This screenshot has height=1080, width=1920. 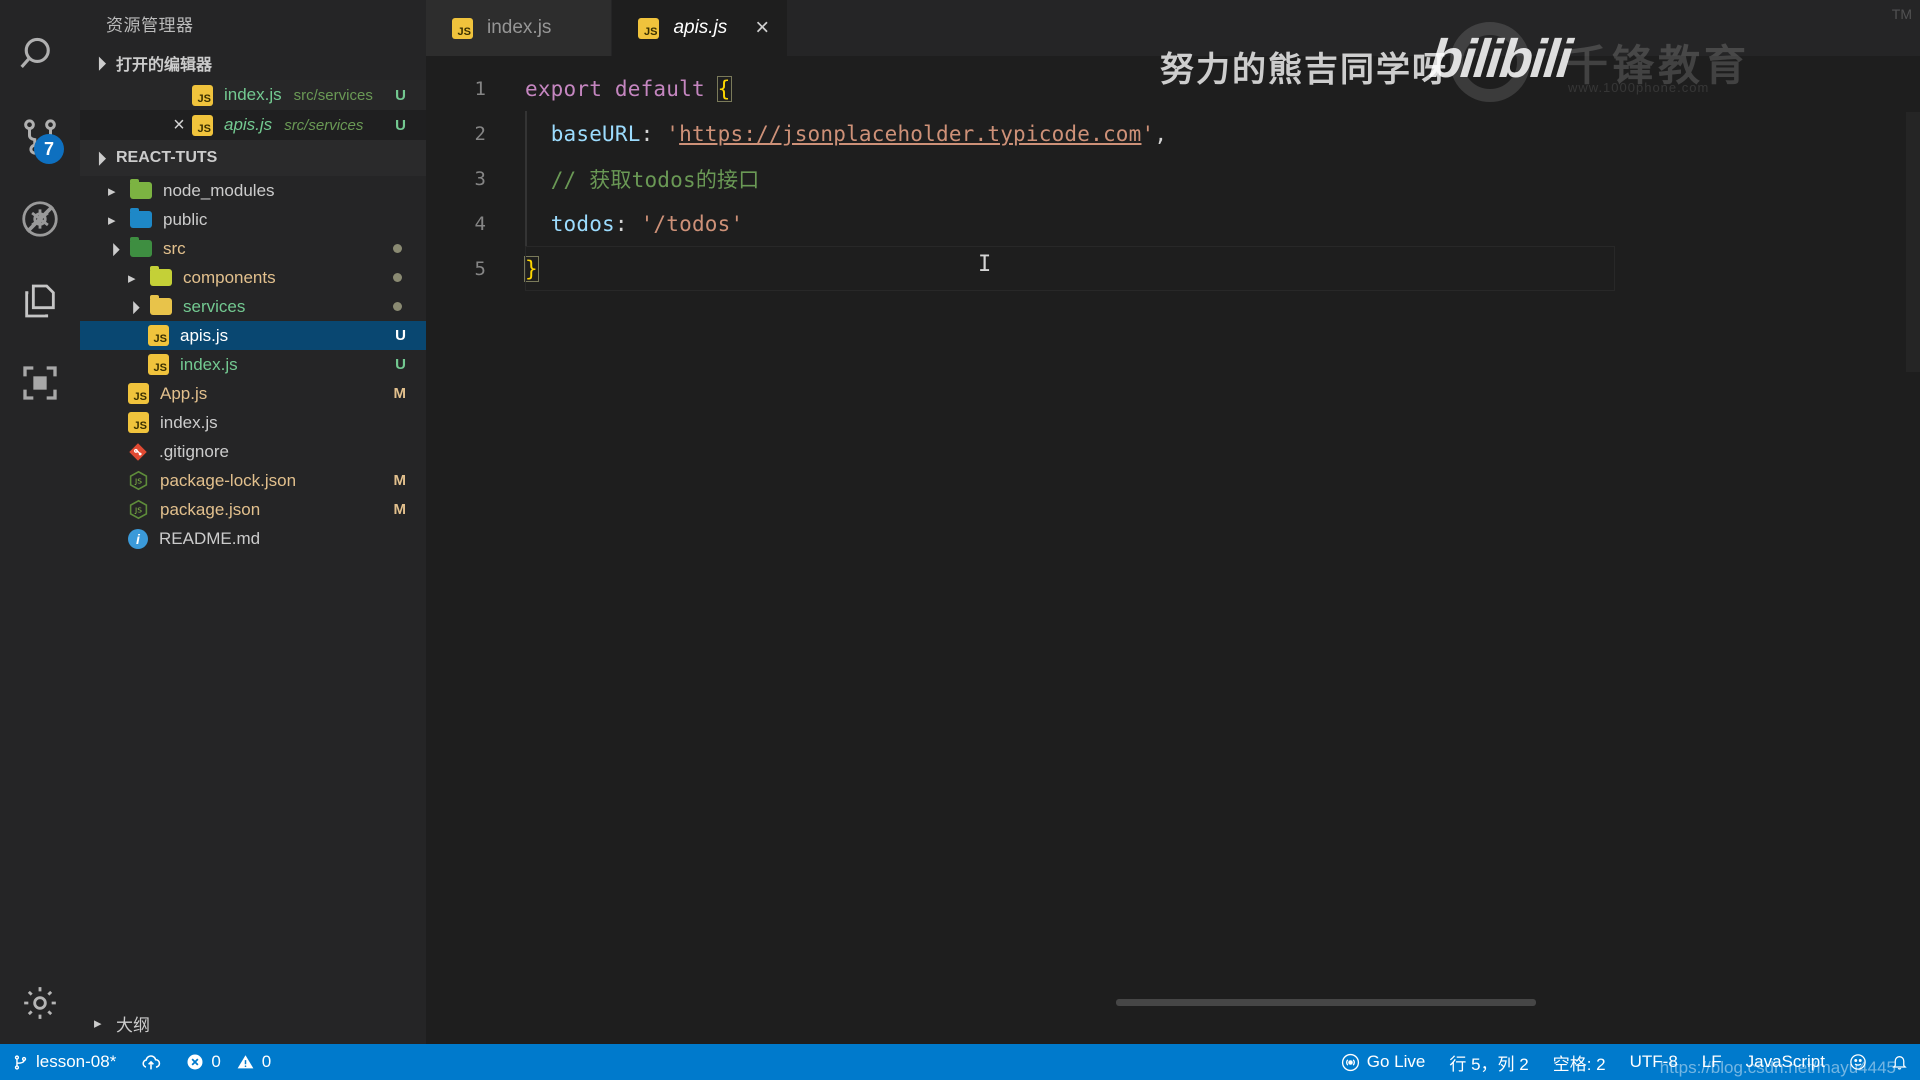 What do you see at coordinates (40, 1003) in the screenshot?
I see `settings-gear-icon` at bounding box center [40, 1003].